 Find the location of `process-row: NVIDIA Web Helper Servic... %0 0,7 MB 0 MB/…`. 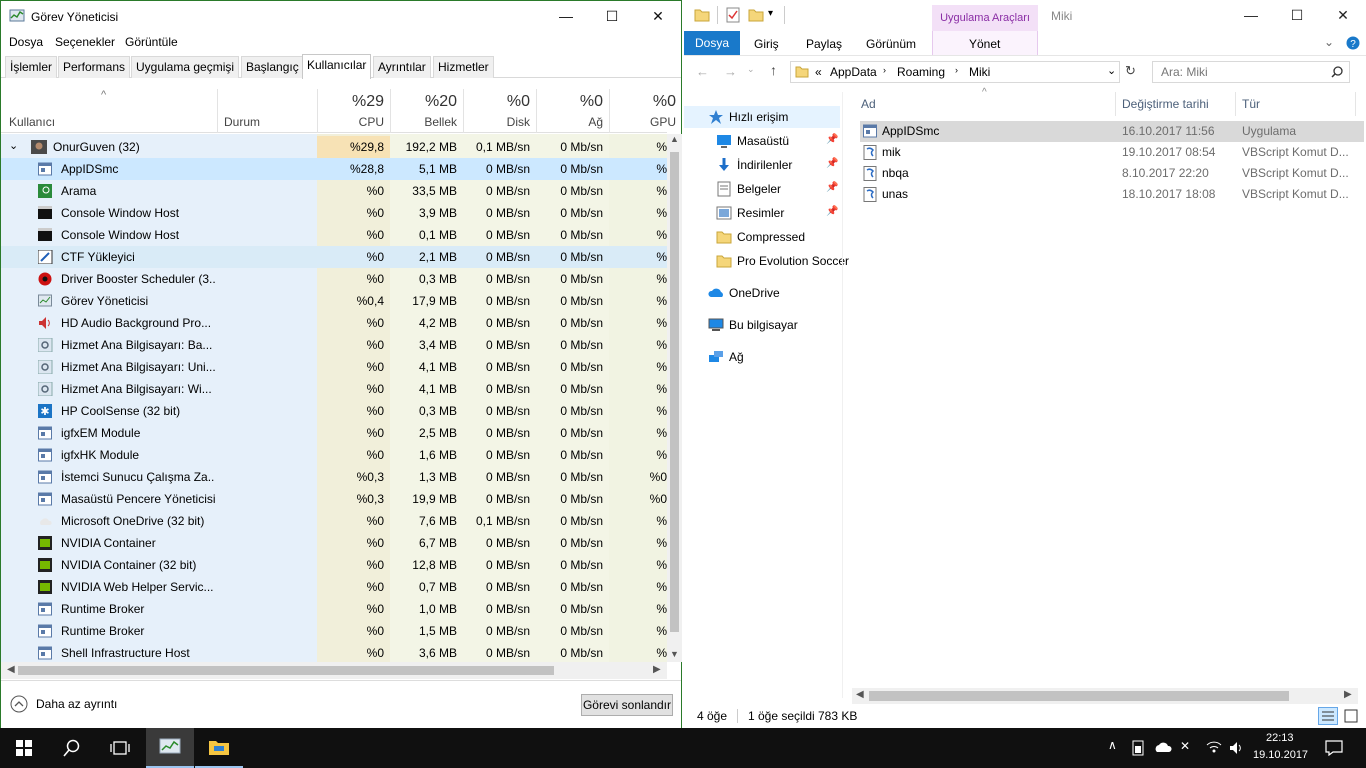

process-row: NVIDIA Web Helper Servic... %0 0,7 MB 0 MB/… is located at coordinates (334, 587).